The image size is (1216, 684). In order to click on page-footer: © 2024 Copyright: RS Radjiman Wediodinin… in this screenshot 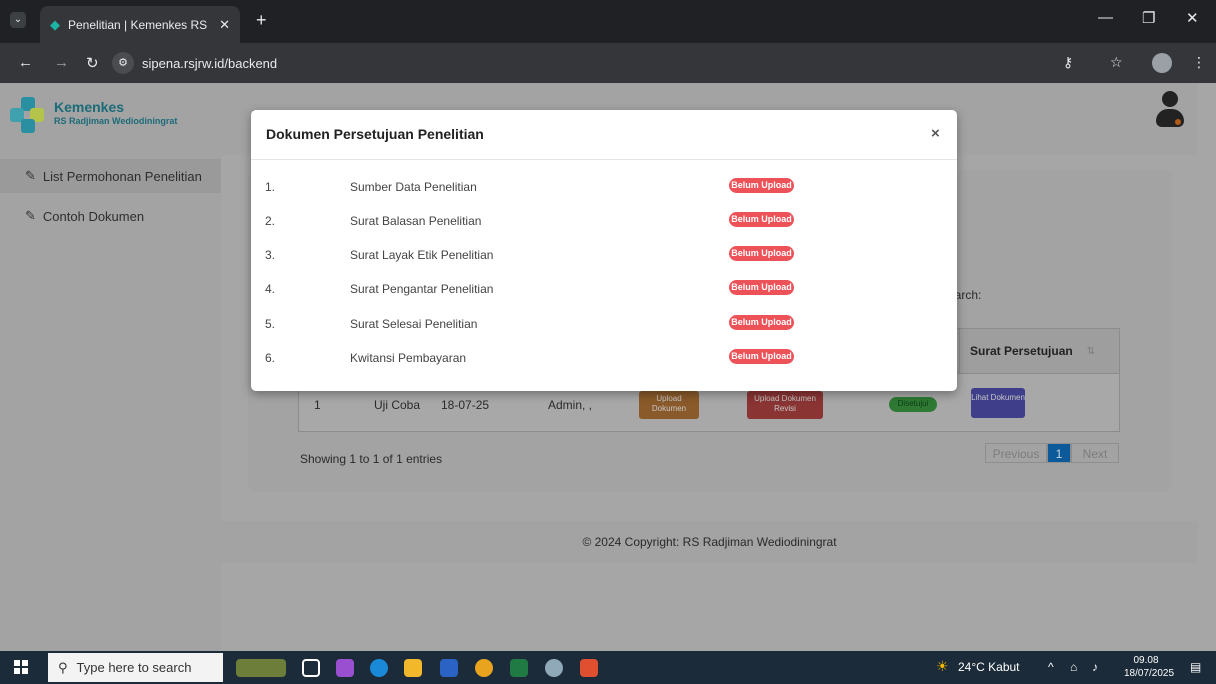, I will do `click(709, 542)`.